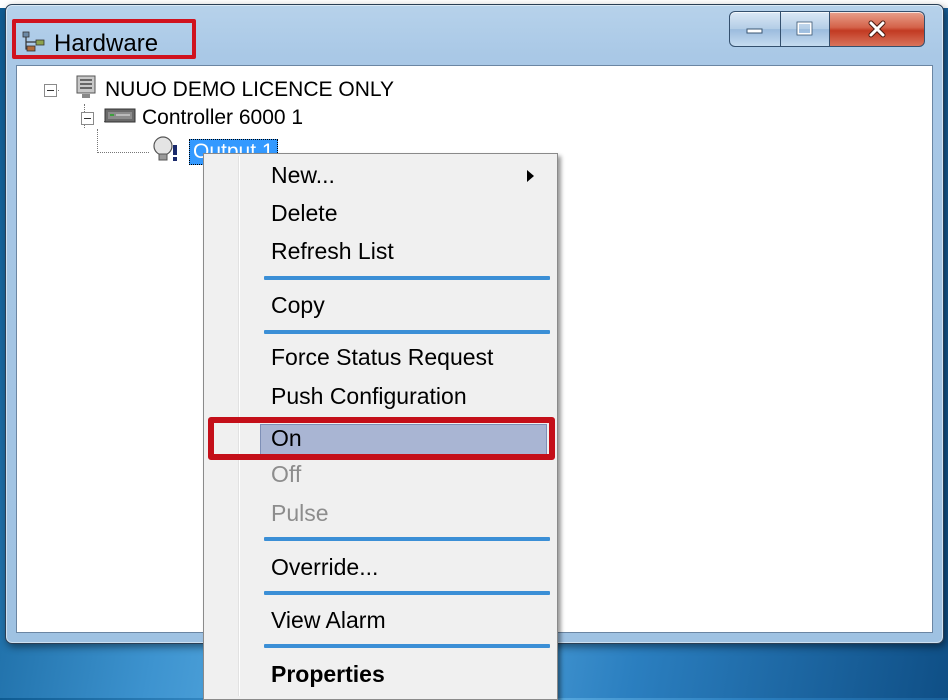 Image resolution: width=948 pixels, height=700 pixels. I want to click on menu-item-push-configuration: Push Configuration, so click(369, 396).